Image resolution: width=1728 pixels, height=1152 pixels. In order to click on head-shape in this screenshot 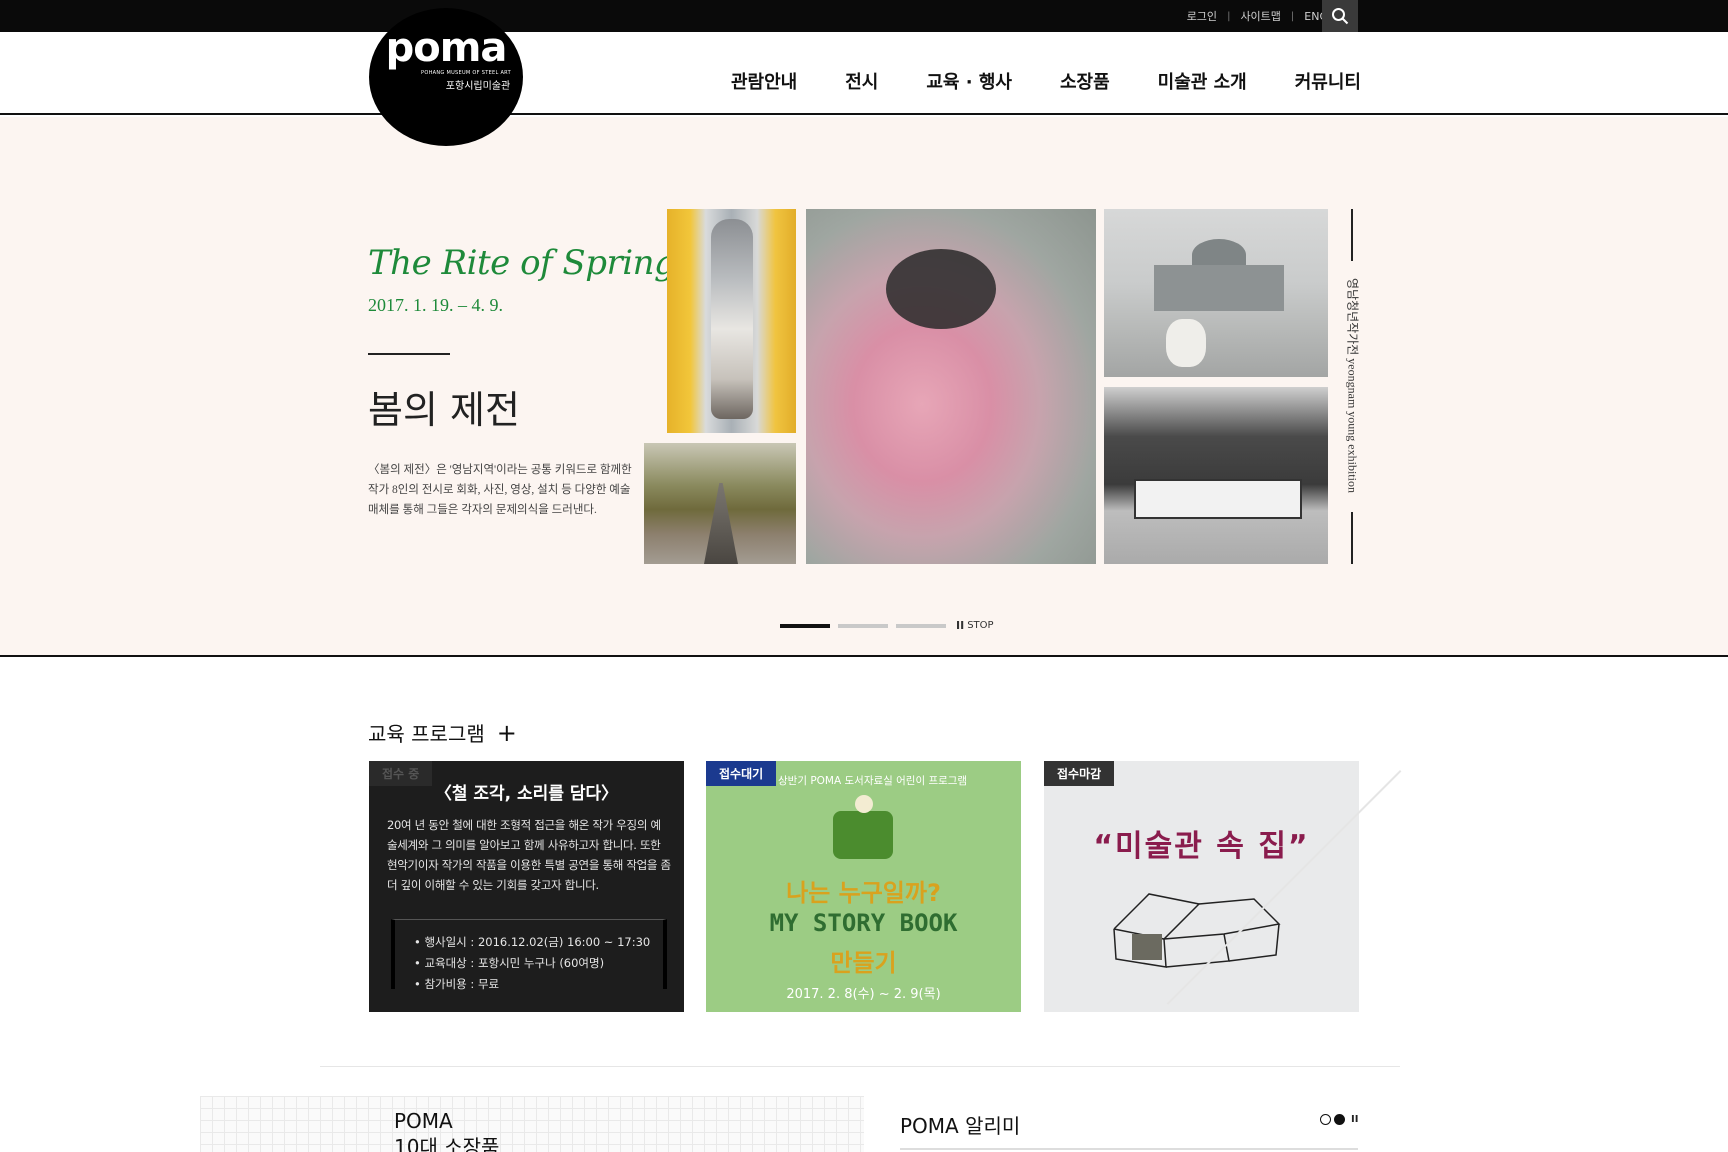, I will do `click(864, 804)`.